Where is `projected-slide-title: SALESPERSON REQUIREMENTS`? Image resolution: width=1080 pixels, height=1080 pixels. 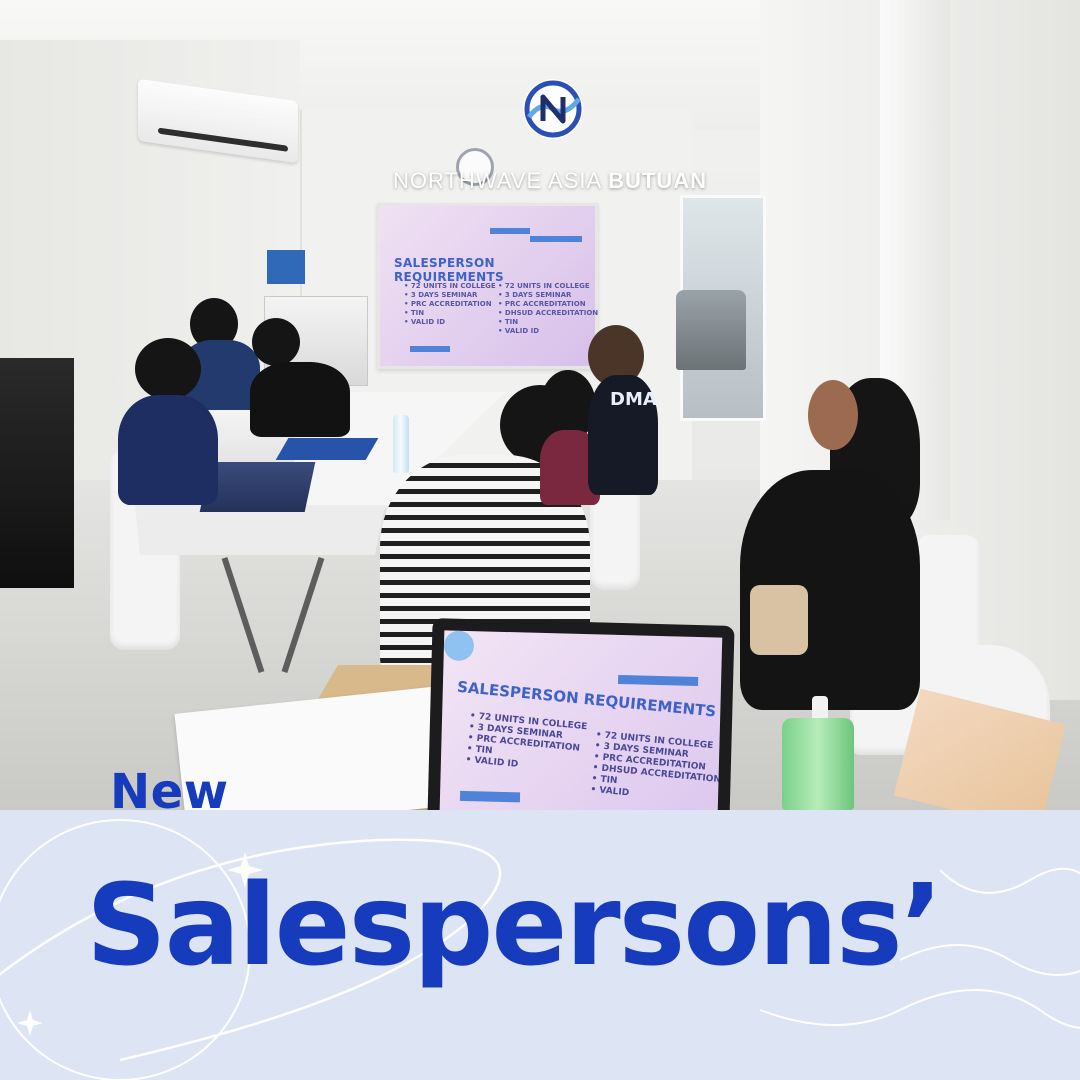 projected-slide-title: SALESPERSON REQUIREMENTS is located at coordinates (449, 270).